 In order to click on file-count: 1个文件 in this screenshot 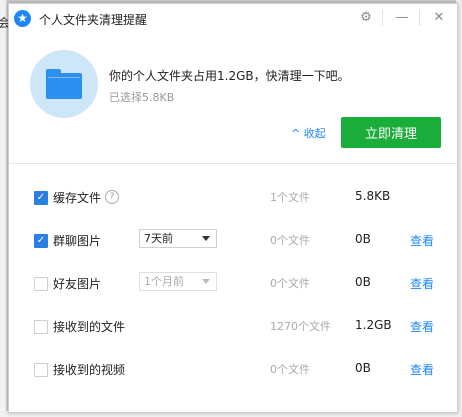, I will do `click(290, 197)`.